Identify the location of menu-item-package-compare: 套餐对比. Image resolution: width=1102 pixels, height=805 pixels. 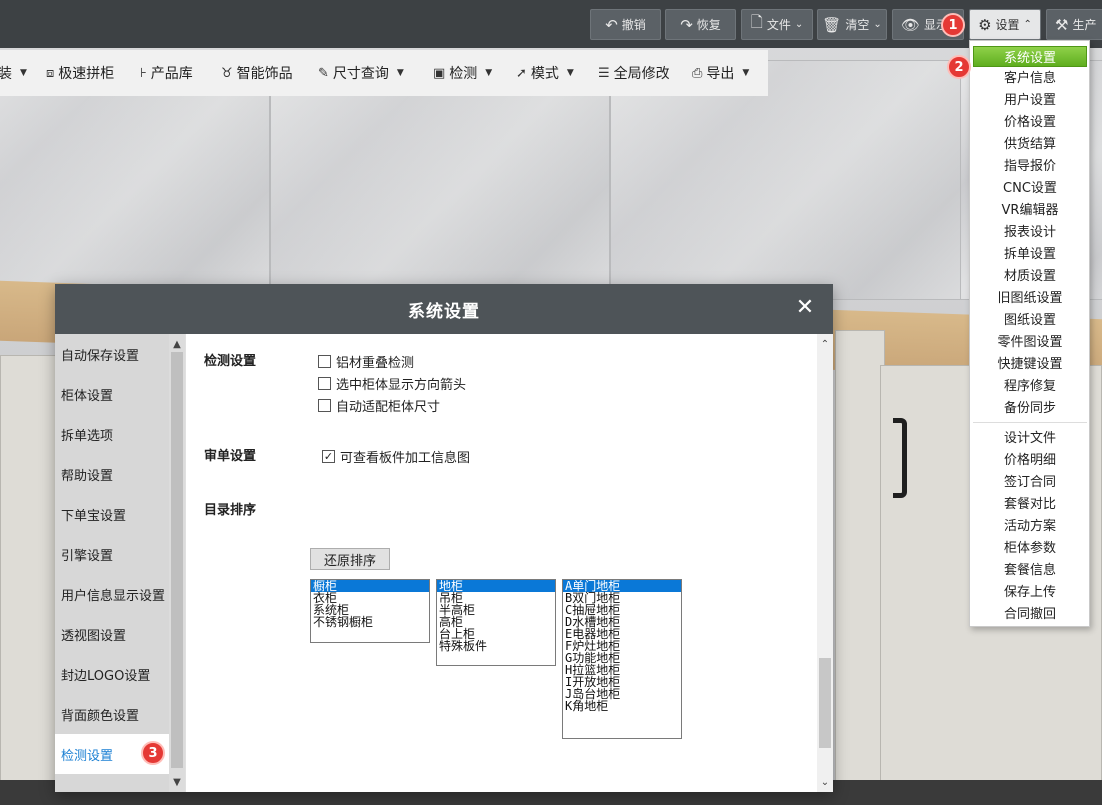
(1030, 502).